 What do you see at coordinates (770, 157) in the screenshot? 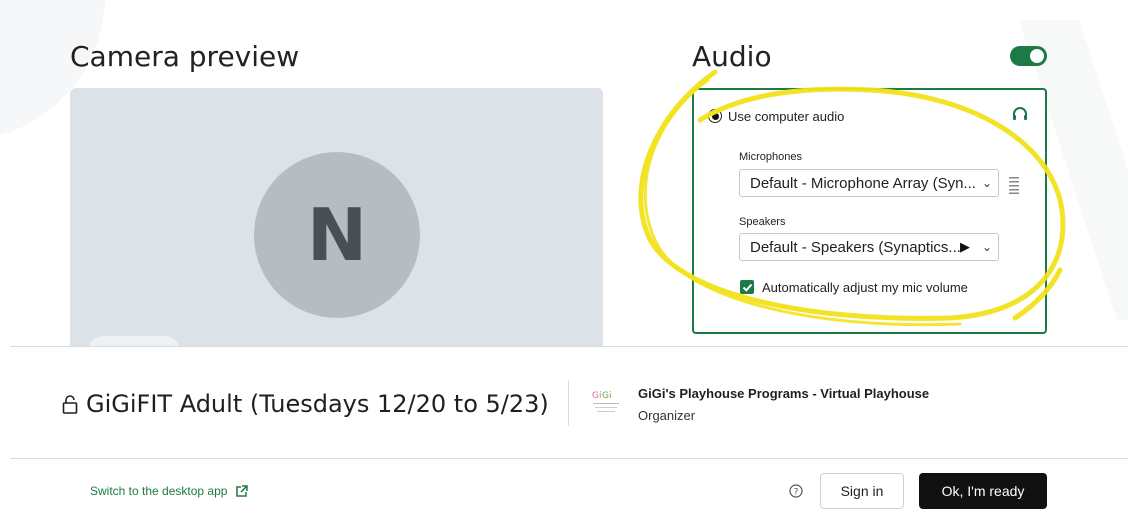
I see `microphones-label: Microphones` at bounding box center [770, 157].